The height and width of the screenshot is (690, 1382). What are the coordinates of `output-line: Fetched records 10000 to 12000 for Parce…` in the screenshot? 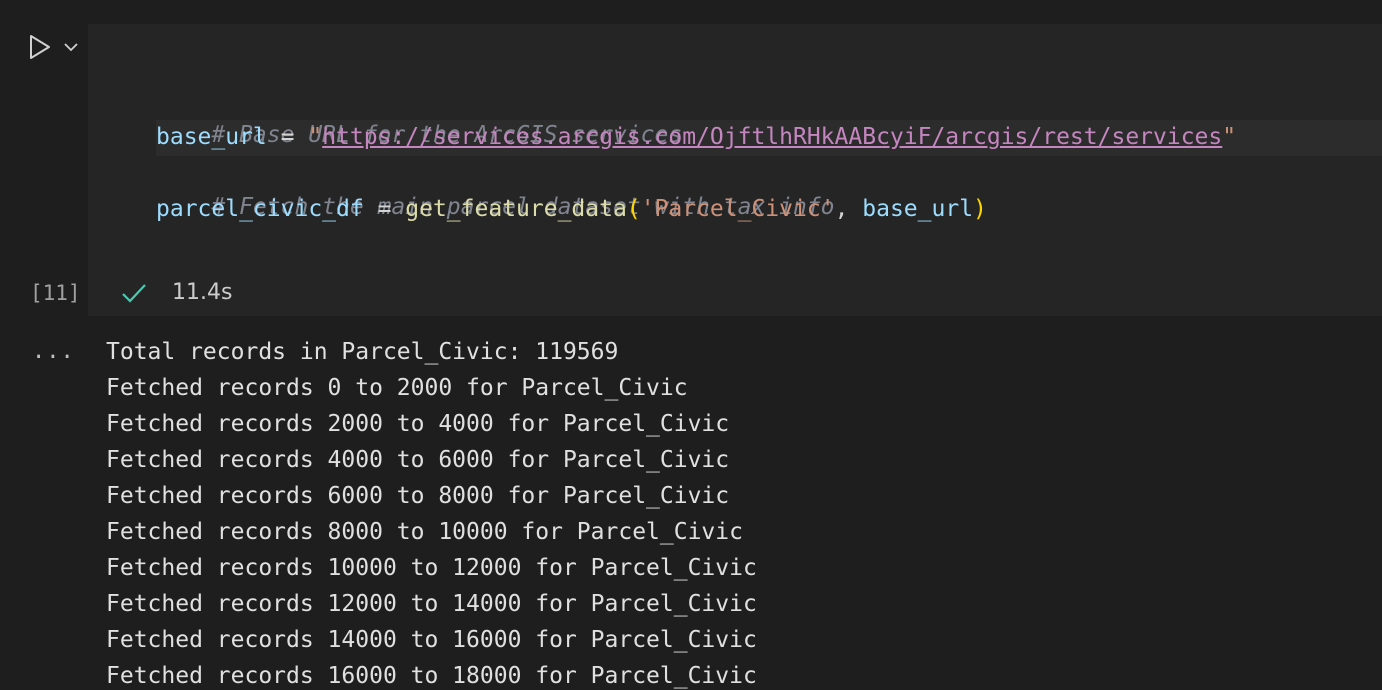 It's located at (431, 568).